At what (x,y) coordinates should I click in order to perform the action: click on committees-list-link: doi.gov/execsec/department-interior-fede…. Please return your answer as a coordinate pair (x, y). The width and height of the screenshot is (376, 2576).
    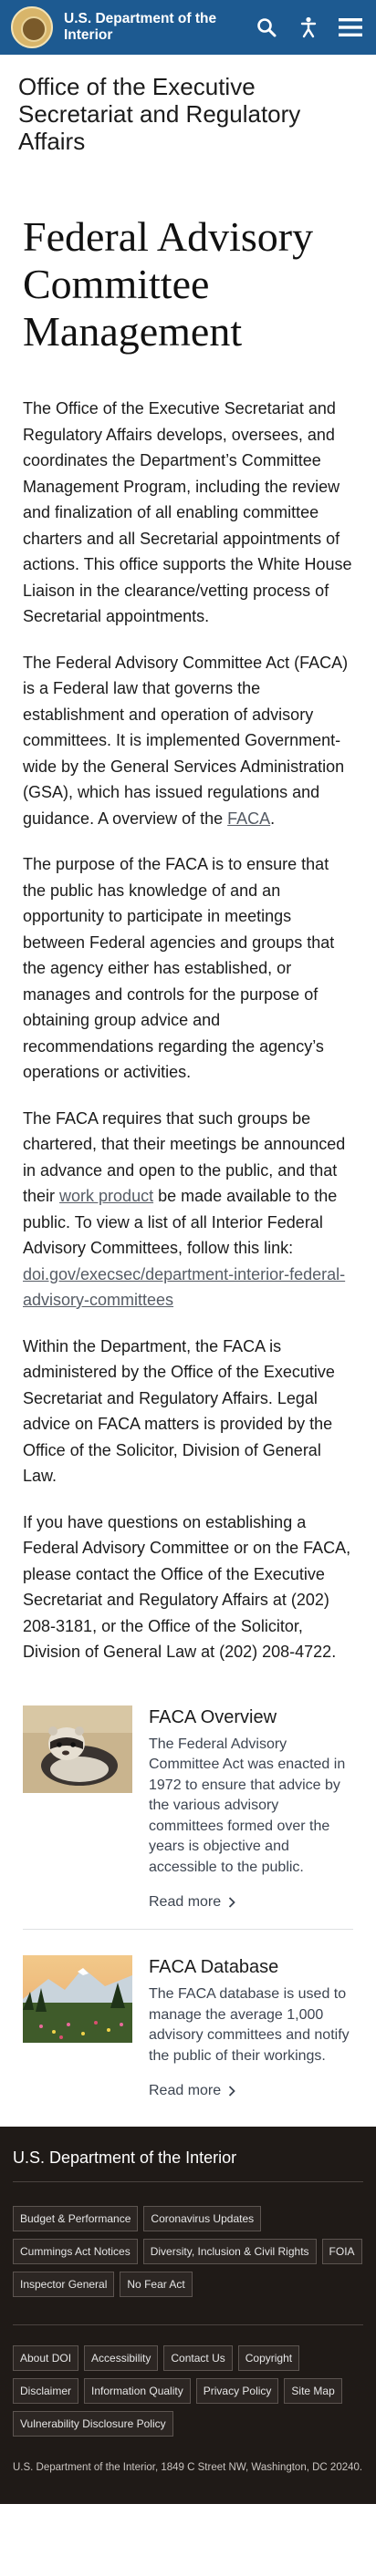
    Looking at the image, I should click on (184, 1287).